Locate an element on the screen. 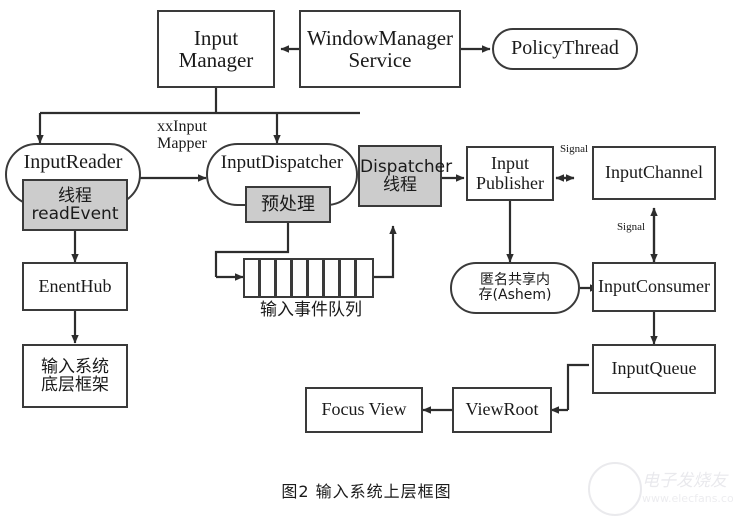  node-view-root-label: ViewRoot is located at coordinates (502, 409).